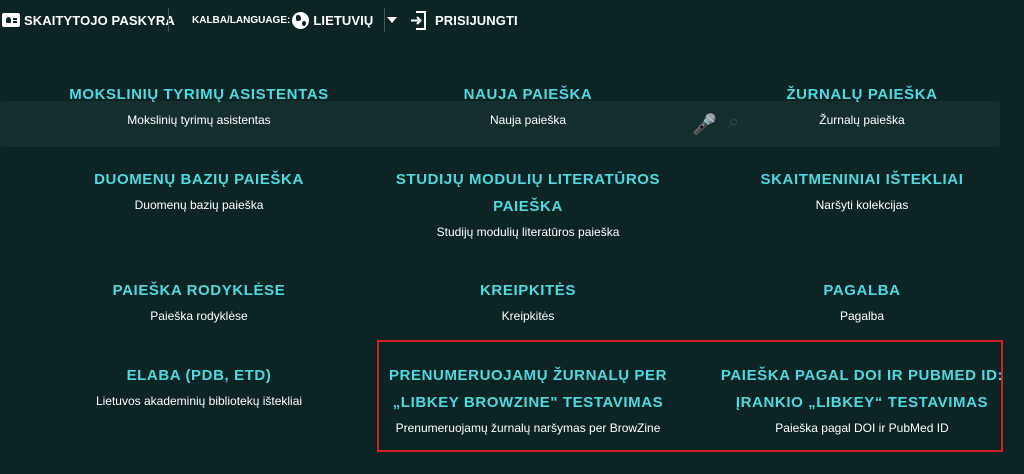 The height and width of the screenshot is (474, 1024). I want to click on menu-item-title: SKAITMENINIAI IŠTEKLIAI, so click(862, 179).